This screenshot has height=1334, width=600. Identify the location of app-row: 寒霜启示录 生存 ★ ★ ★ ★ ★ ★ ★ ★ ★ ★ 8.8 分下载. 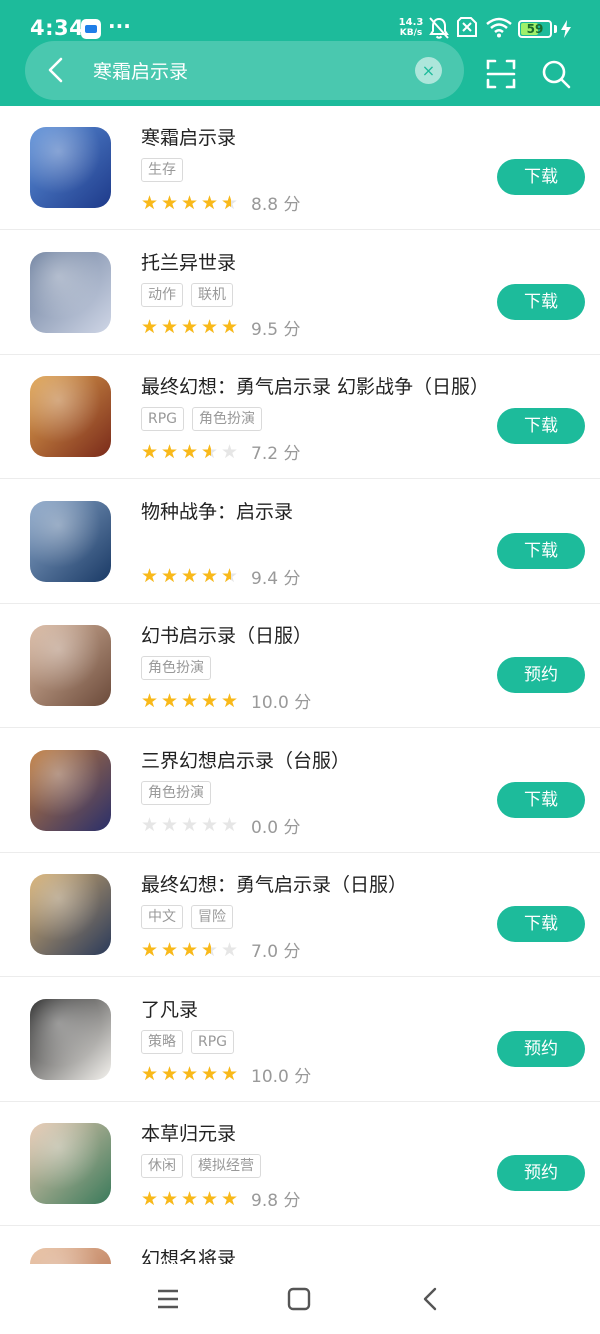
(300, 168).